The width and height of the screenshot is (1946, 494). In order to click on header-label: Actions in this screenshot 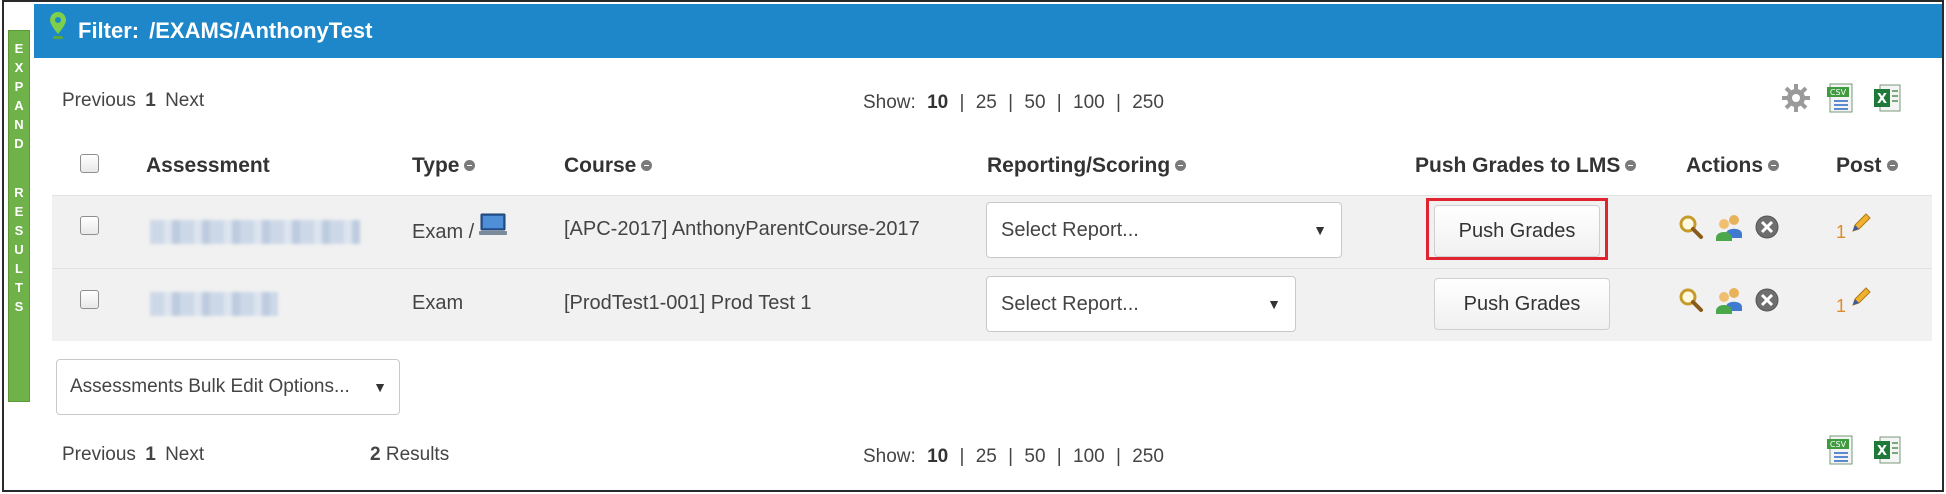, I will do `click(1725, 165)`.